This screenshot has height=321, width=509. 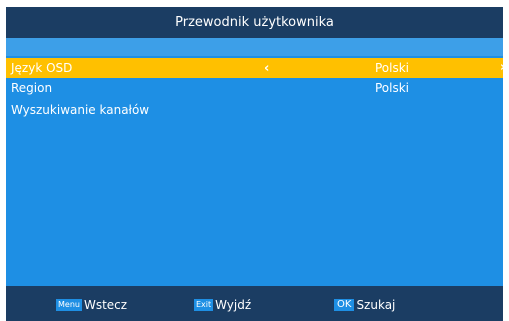 I want to click on row-label: Region, so click(x=32, y=88).